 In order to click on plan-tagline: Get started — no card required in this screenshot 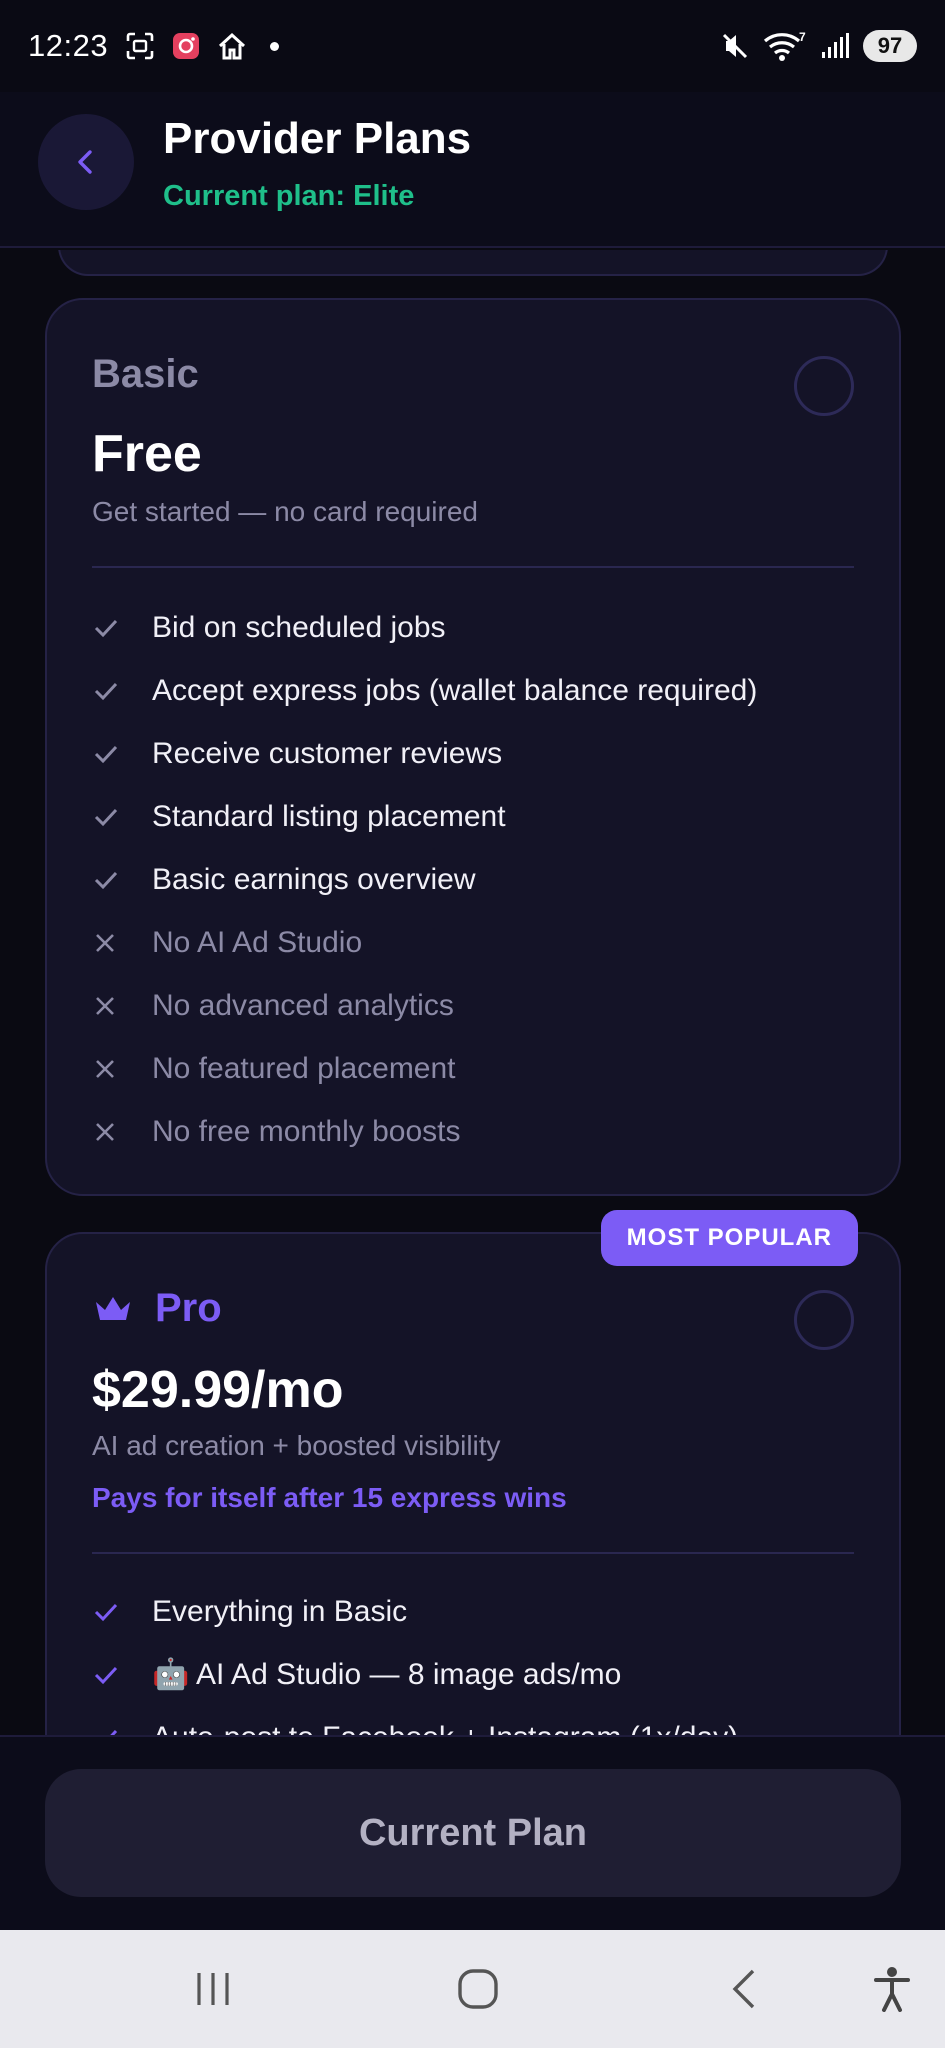, I will do `click(285, 511)`.